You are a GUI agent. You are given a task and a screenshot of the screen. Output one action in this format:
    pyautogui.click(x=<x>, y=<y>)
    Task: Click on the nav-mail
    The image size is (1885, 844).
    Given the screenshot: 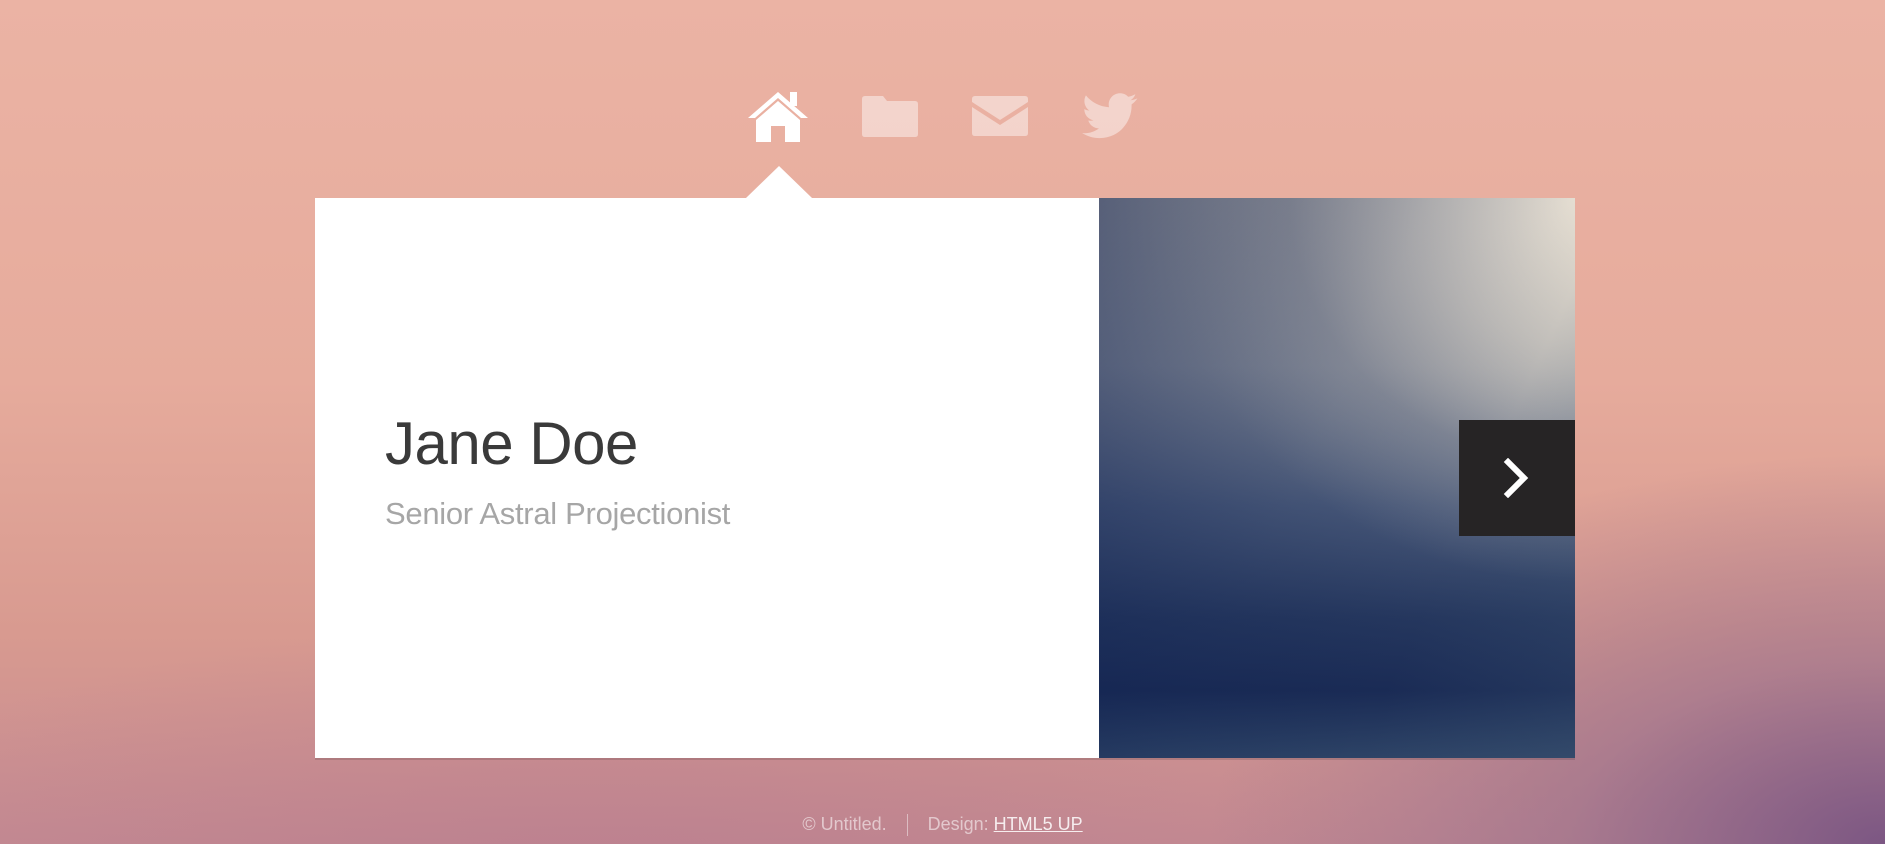 What is the action you would take?
    pyautogui.click(x=1000, y=116)
    